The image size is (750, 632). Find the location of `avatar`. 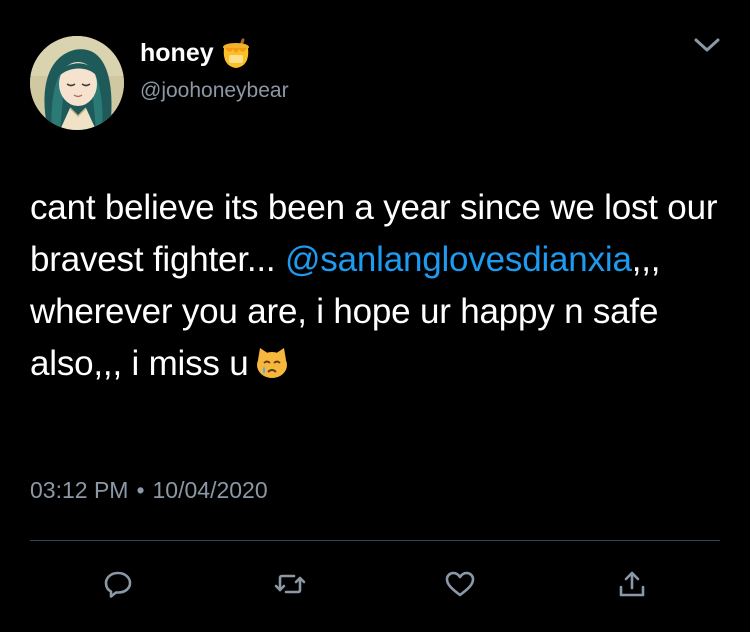

avatar is located at coordinates (77, 83).